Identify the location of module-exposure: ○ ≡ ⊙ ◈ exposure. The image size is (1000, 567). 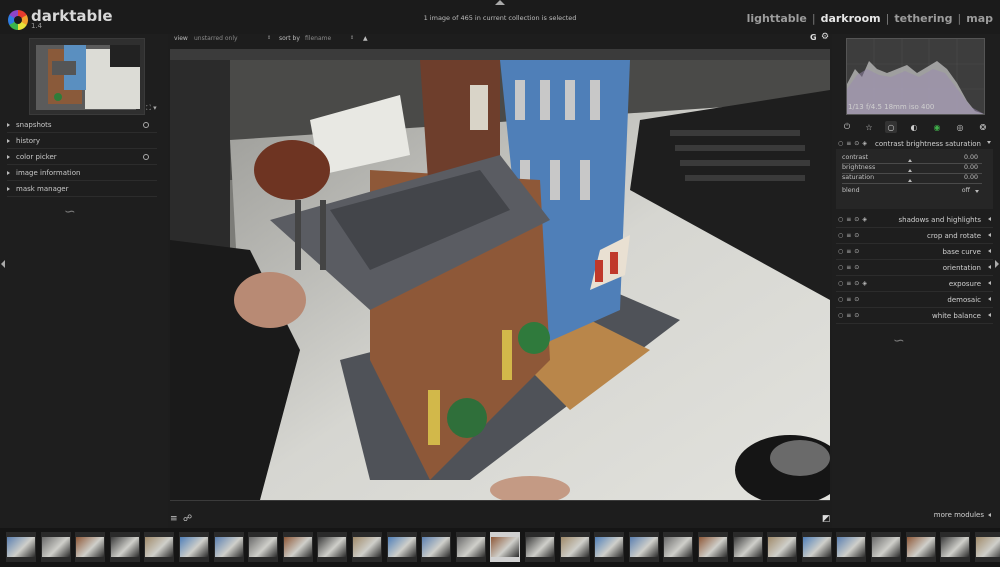
(914, 284).